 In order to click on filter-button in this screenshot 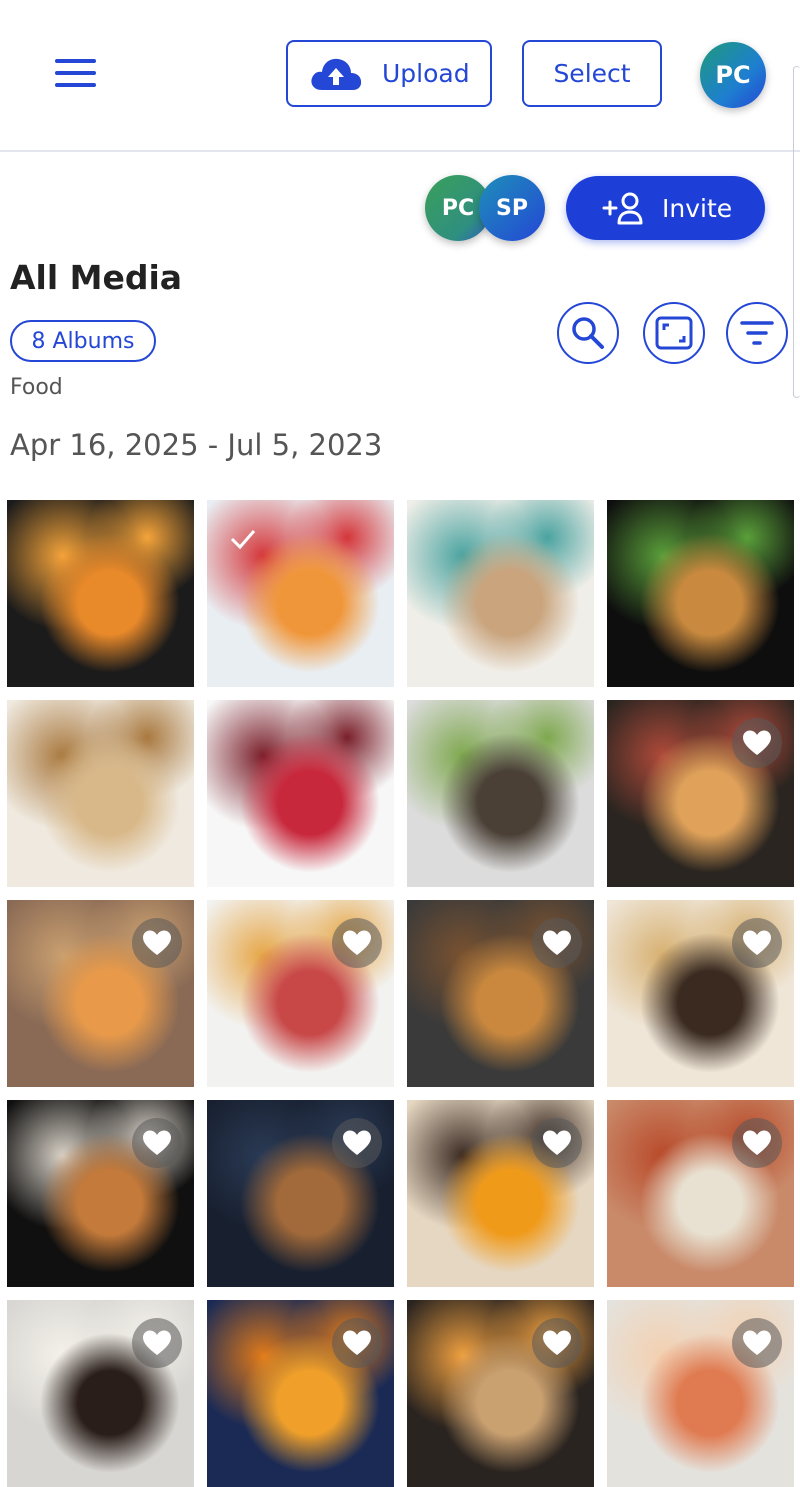, I will do `click(757, 333)`.